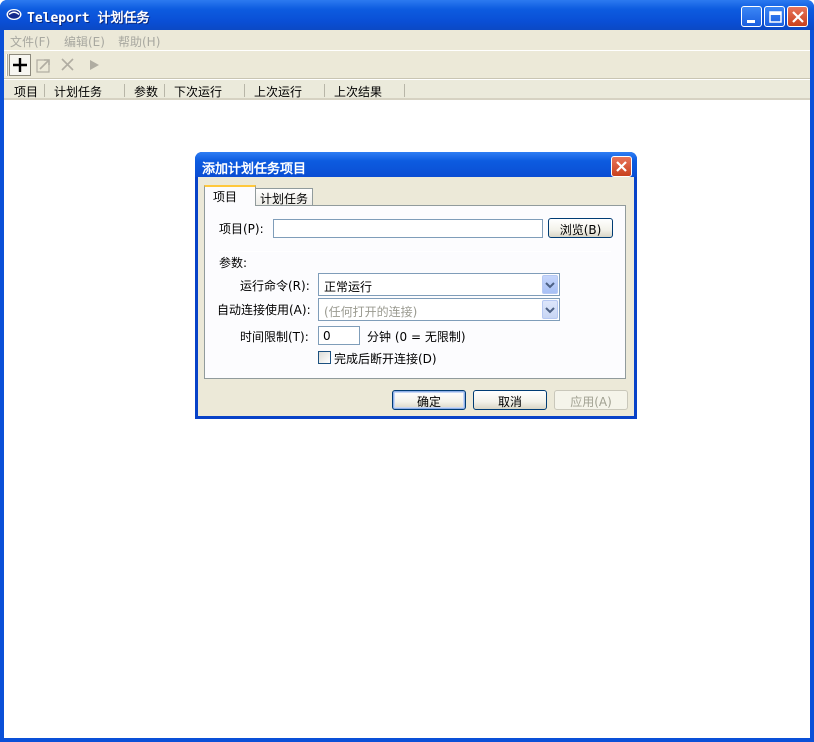  Describe the element at coordinates (198, 90) in the screenshot. I see `column-next-run: 下次运行` at that location.